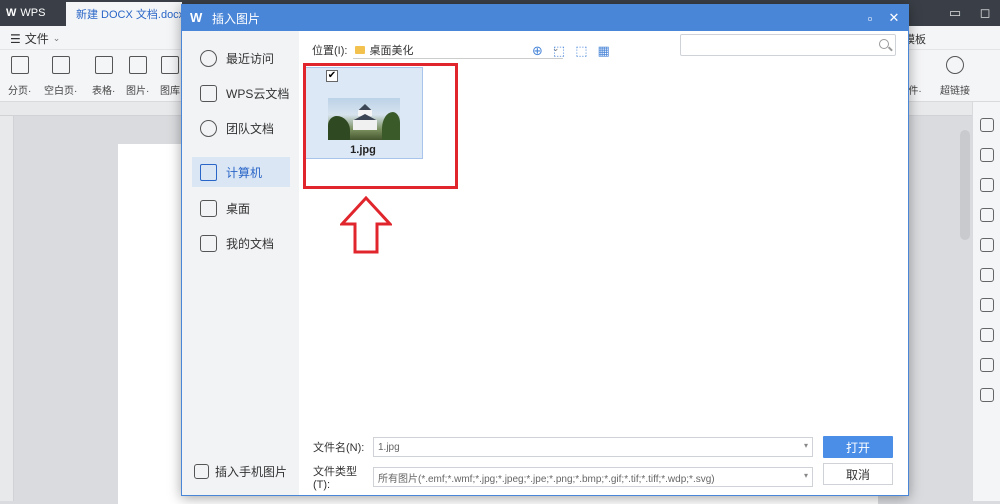 Image resolution: width=1000 pixels, height=504 pixels. I want to click on location-label: 位置(I):, so click(330, 51).